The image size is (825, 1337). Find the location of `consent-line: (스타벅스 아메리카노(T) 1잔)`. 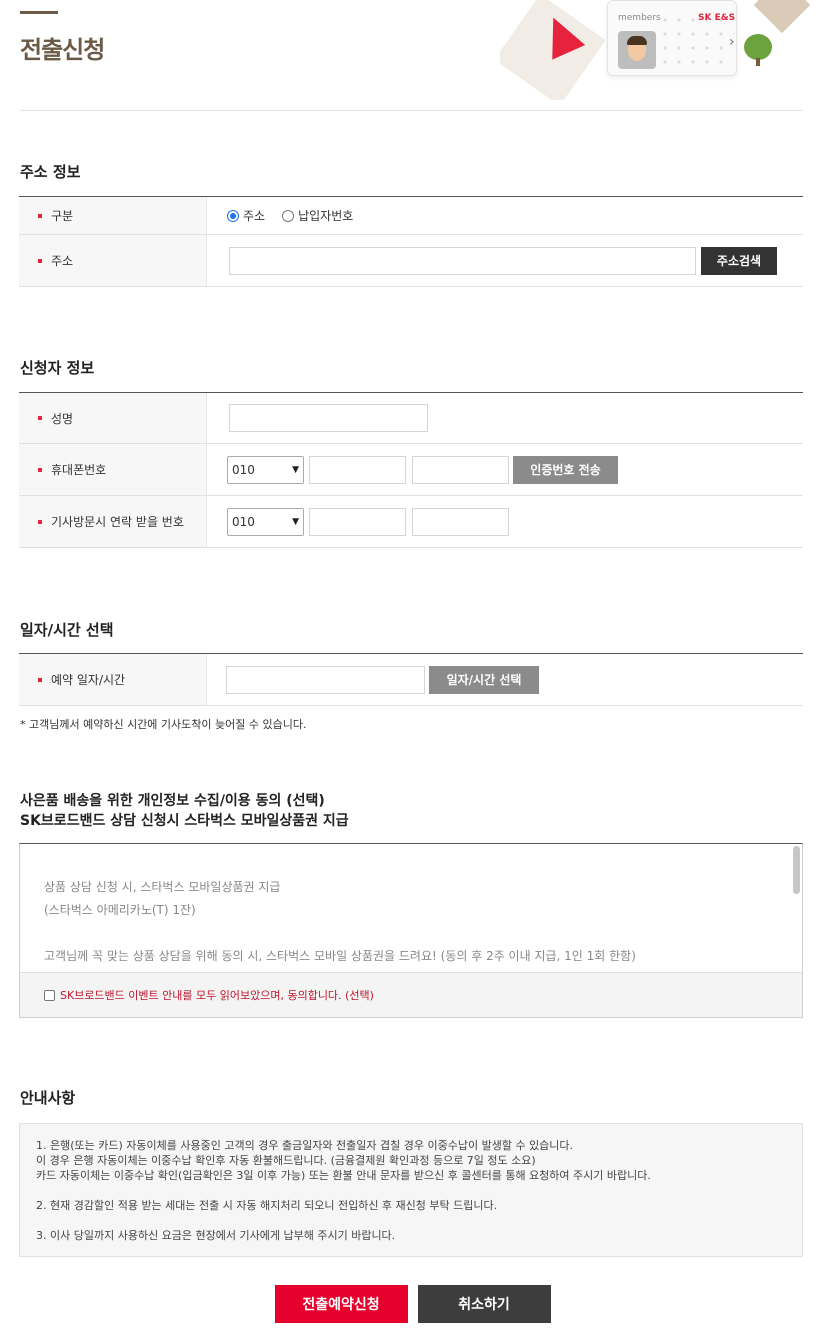

consent-line: (스타벅스 아메리카노(T) 1잔) is located at coordinates (120, 910).